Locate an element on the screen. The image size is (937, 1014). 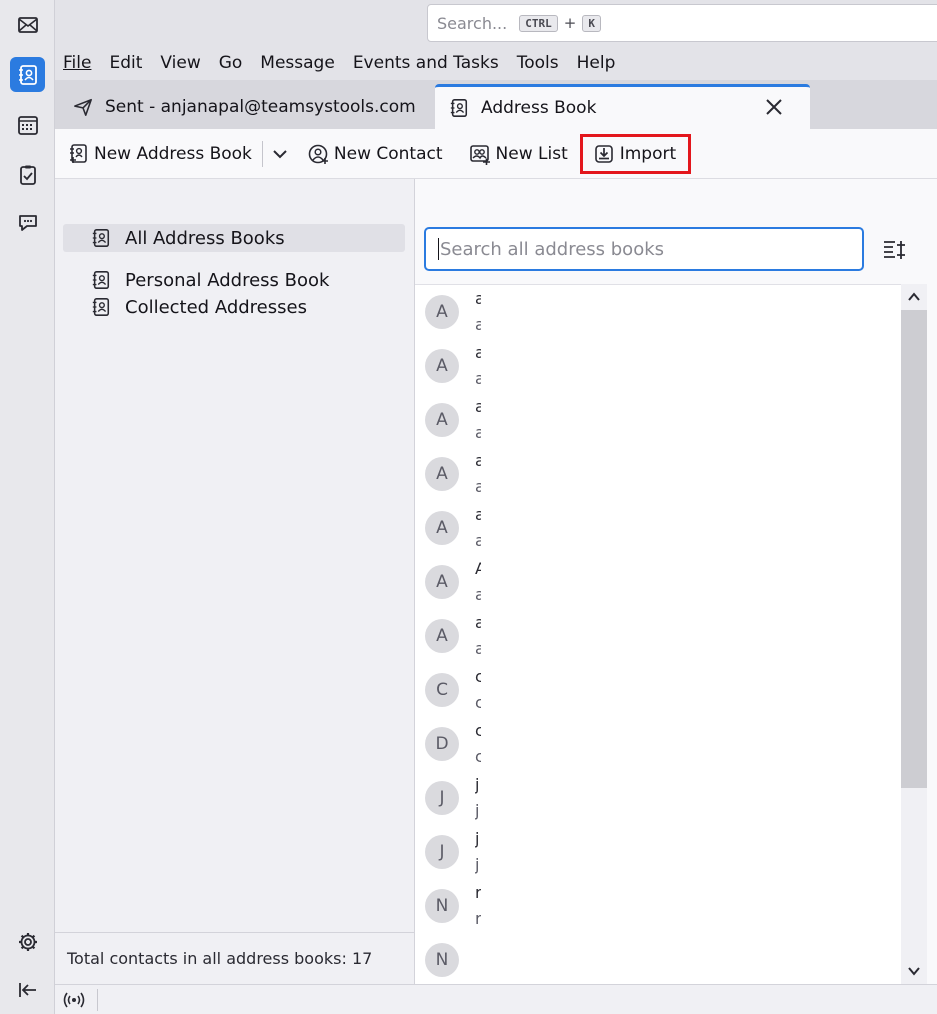
menu-events-and-tasks: Events and Tasks is located at coordinates (426, 63).